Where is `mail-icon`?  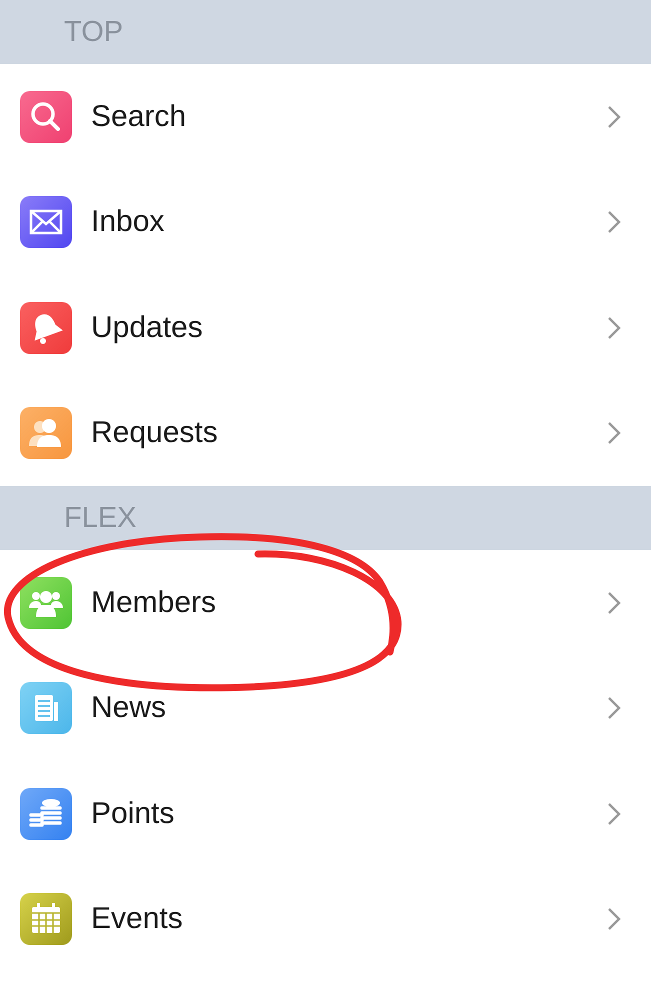
mail-icon is located at coordinates (46, 222).